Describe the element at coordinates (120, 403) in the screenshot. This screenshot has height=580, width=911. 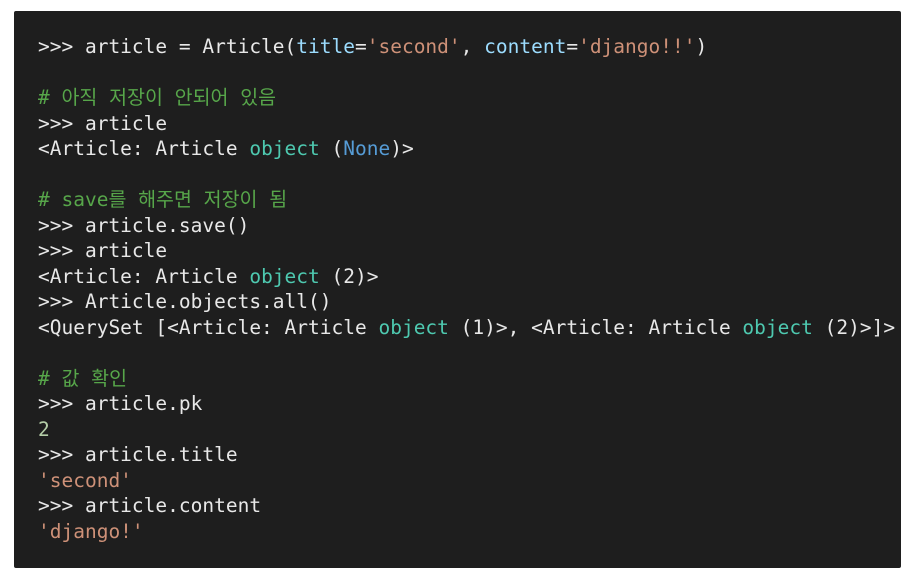
I see `code-text: >>> article.pk` at that location.